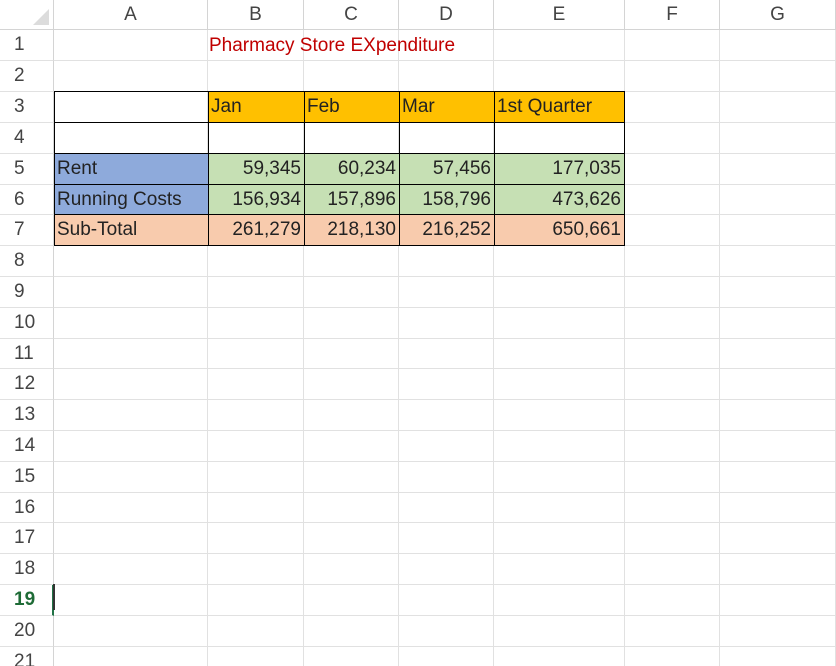 This screenshot has height=666, width=836. What do you see at coordinates (352, 138) in the screenshot?
I see `cell-c4` at bounding box center [352, 138].